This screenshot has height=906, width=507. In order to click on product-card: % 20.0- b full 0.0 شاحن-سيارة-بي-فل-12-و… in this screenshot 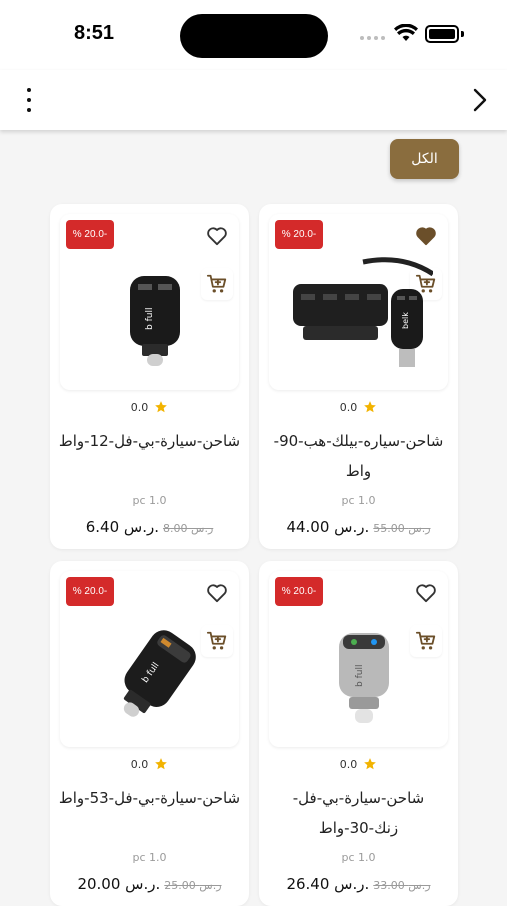, I will do `click(149, 376)`.